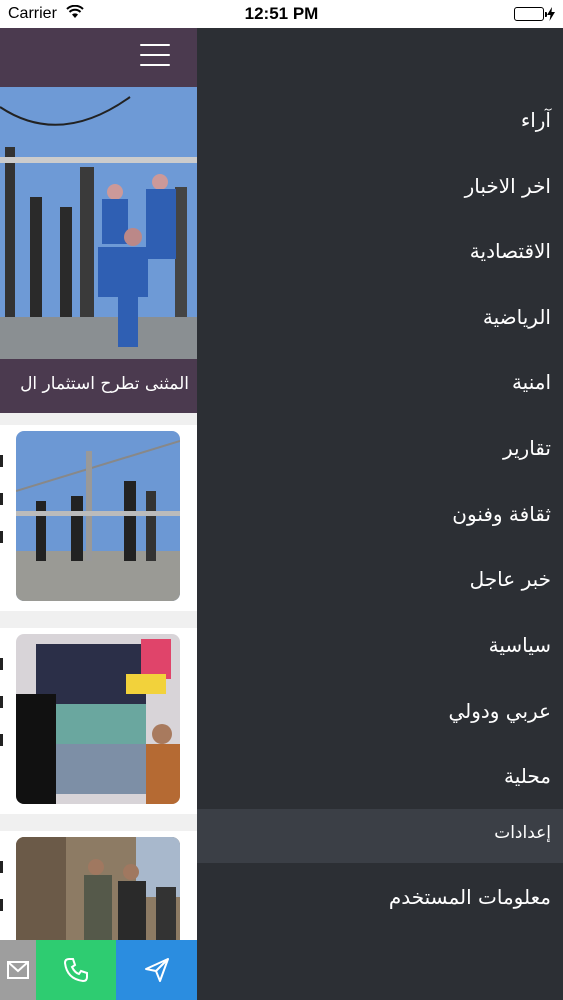 This screenshot has height=1000, width=563. Describe the element at coordinates (98, 223) in the screenshot. I see `hero-image` at that location.